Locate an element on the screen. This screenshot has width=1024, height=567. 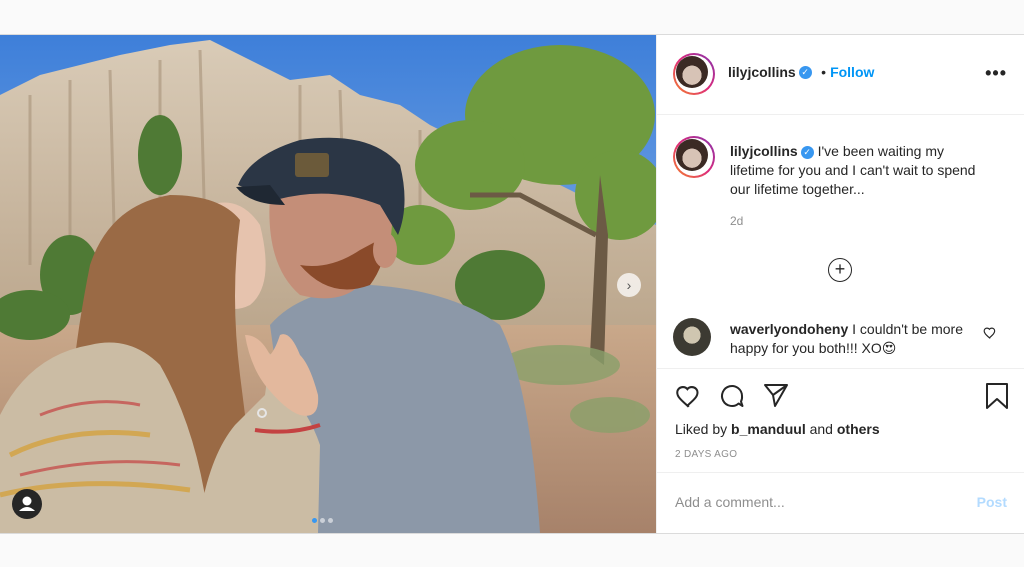
author-username: lilyjcollins is located at coordinates (762, 72).